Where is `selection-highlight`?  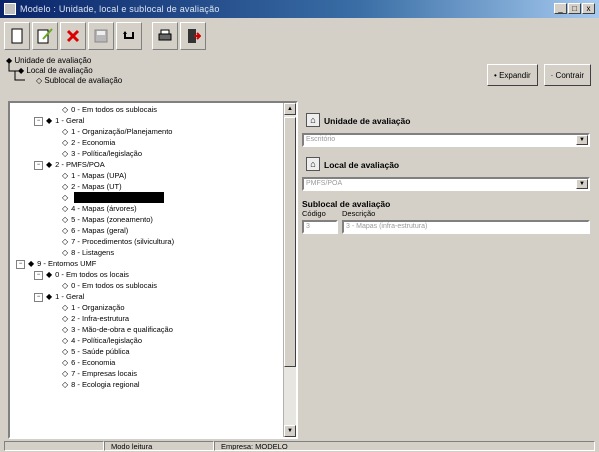
selection-highlight is located at coordinates (119, 197).